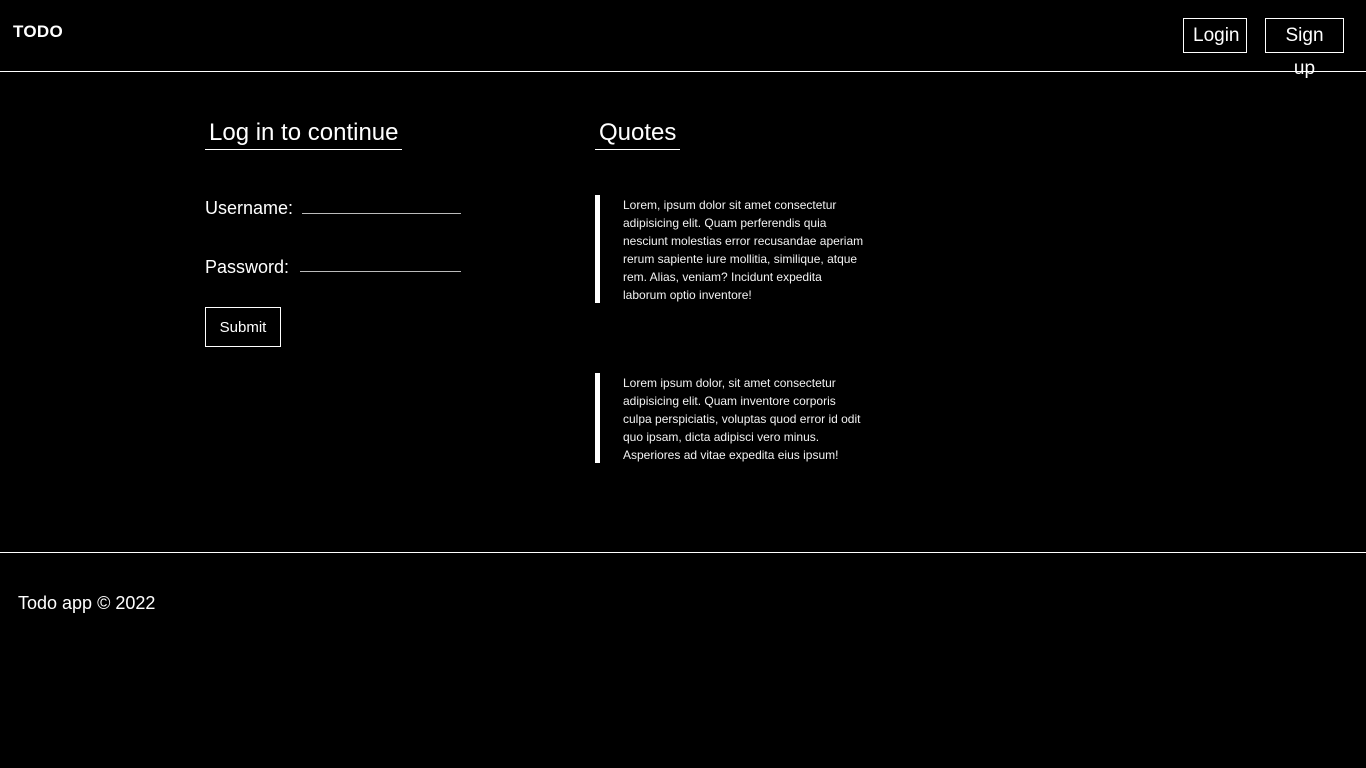 The height and width of the screenshot is (768, 1366). What do you see at coordinates (1215, 35) in the screenshot?
I see `login-button: Login` at bounding box center [1215, 35].